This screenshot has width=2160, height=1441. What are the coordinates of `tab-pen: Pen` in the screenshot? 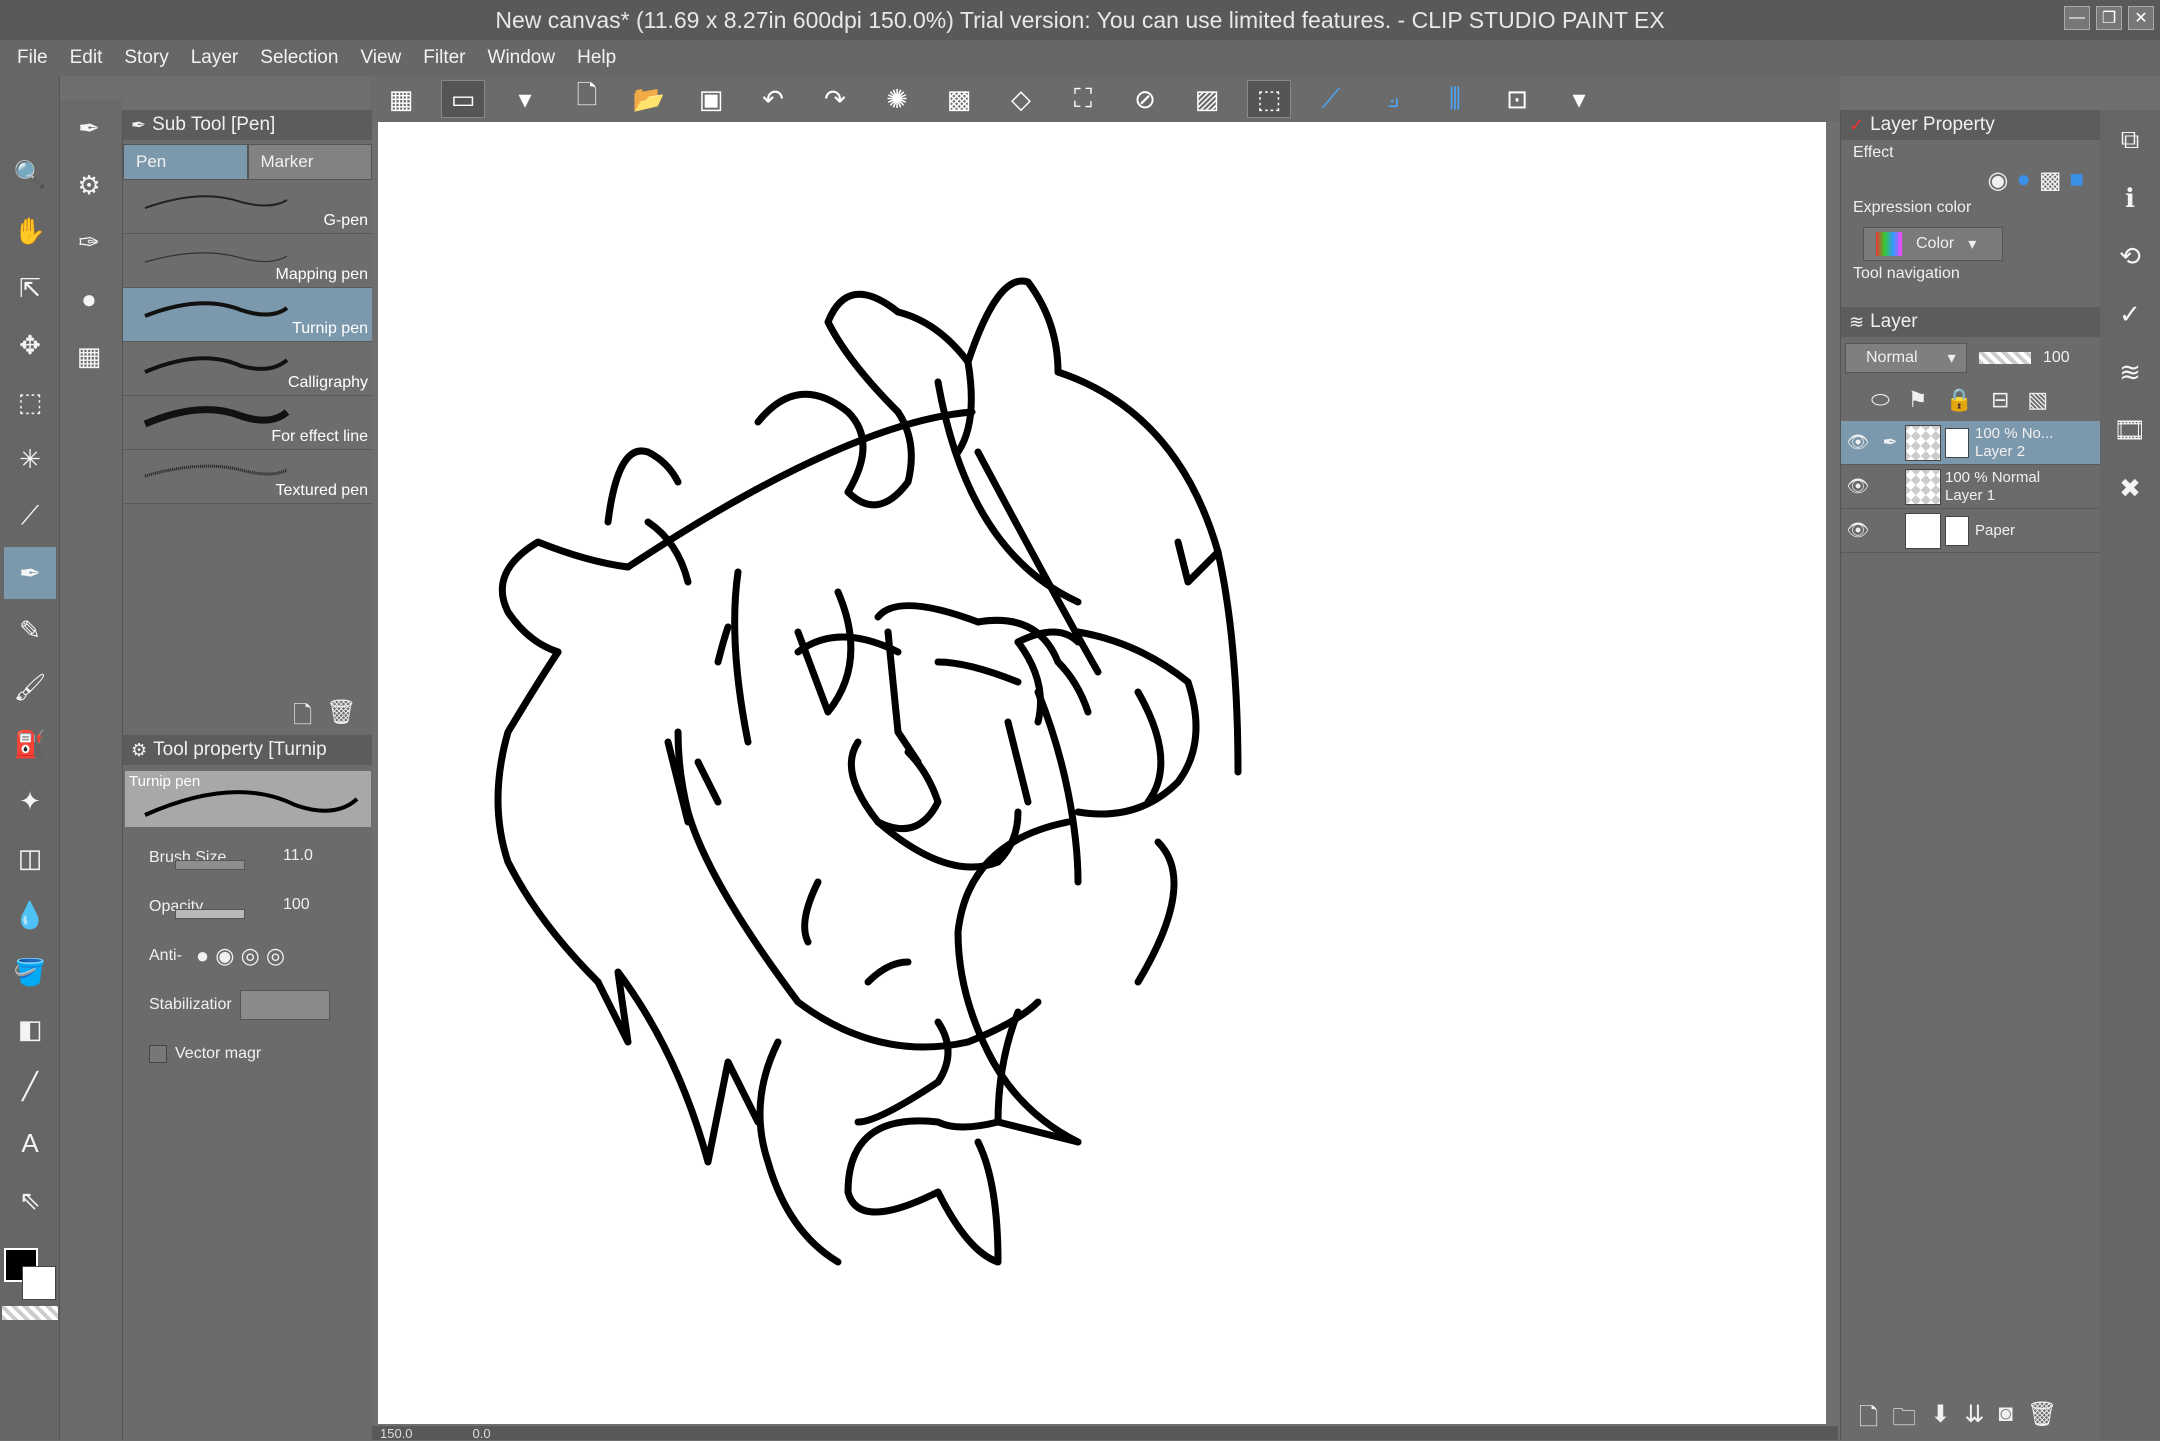 It's located at (185, 162).